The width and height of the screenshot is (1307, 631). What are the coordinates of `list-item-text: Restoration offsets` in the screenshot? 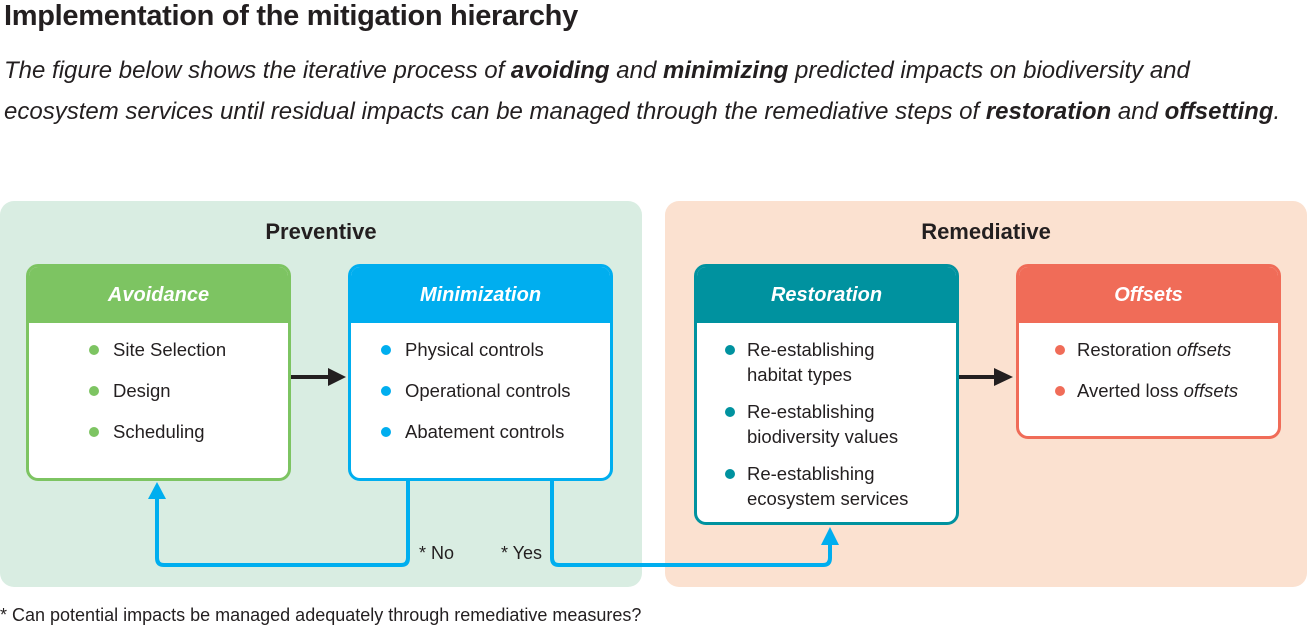 It's located at (1177, 349).